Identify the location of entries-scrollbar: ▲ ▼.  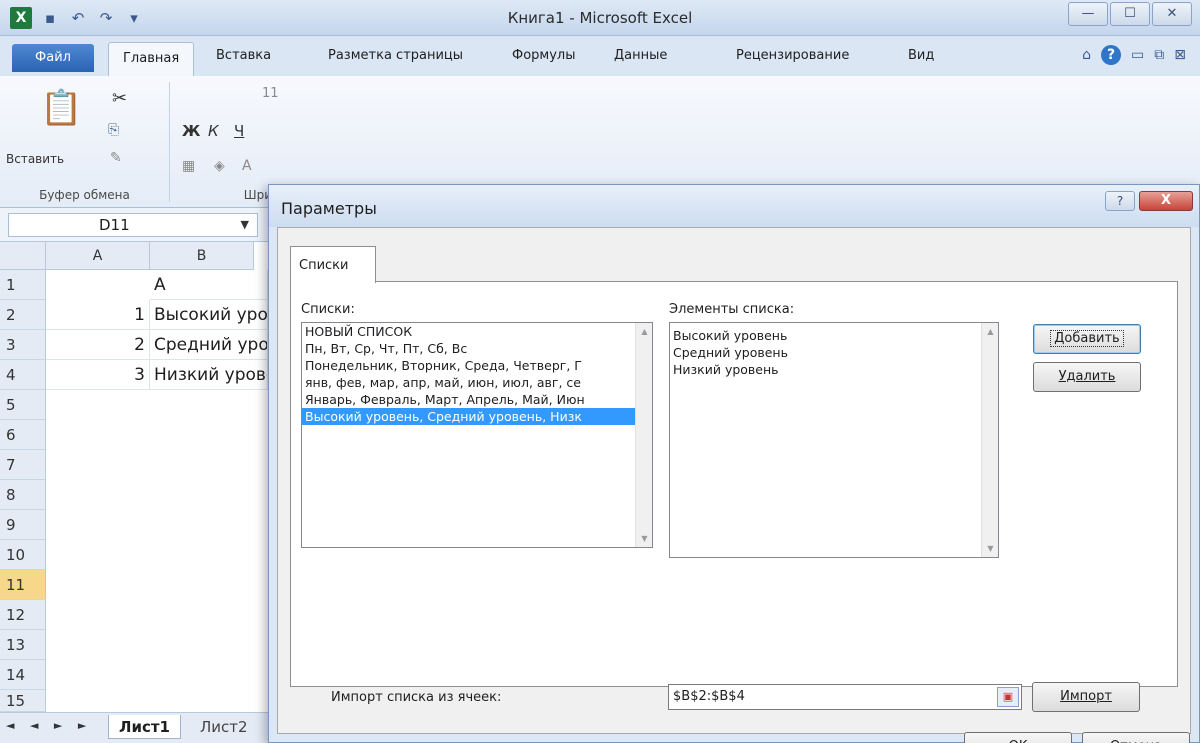
(989, 440).